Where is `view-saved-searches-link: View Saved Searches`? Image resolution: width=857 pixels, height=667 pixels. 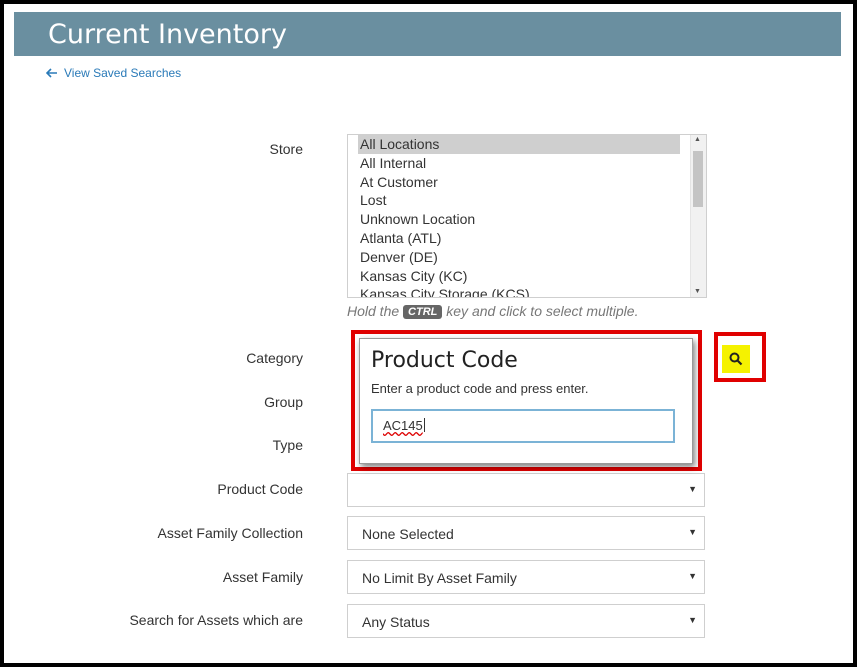
view-saved-searches-link: View Saved Searches is located at coordinates (113, 73).